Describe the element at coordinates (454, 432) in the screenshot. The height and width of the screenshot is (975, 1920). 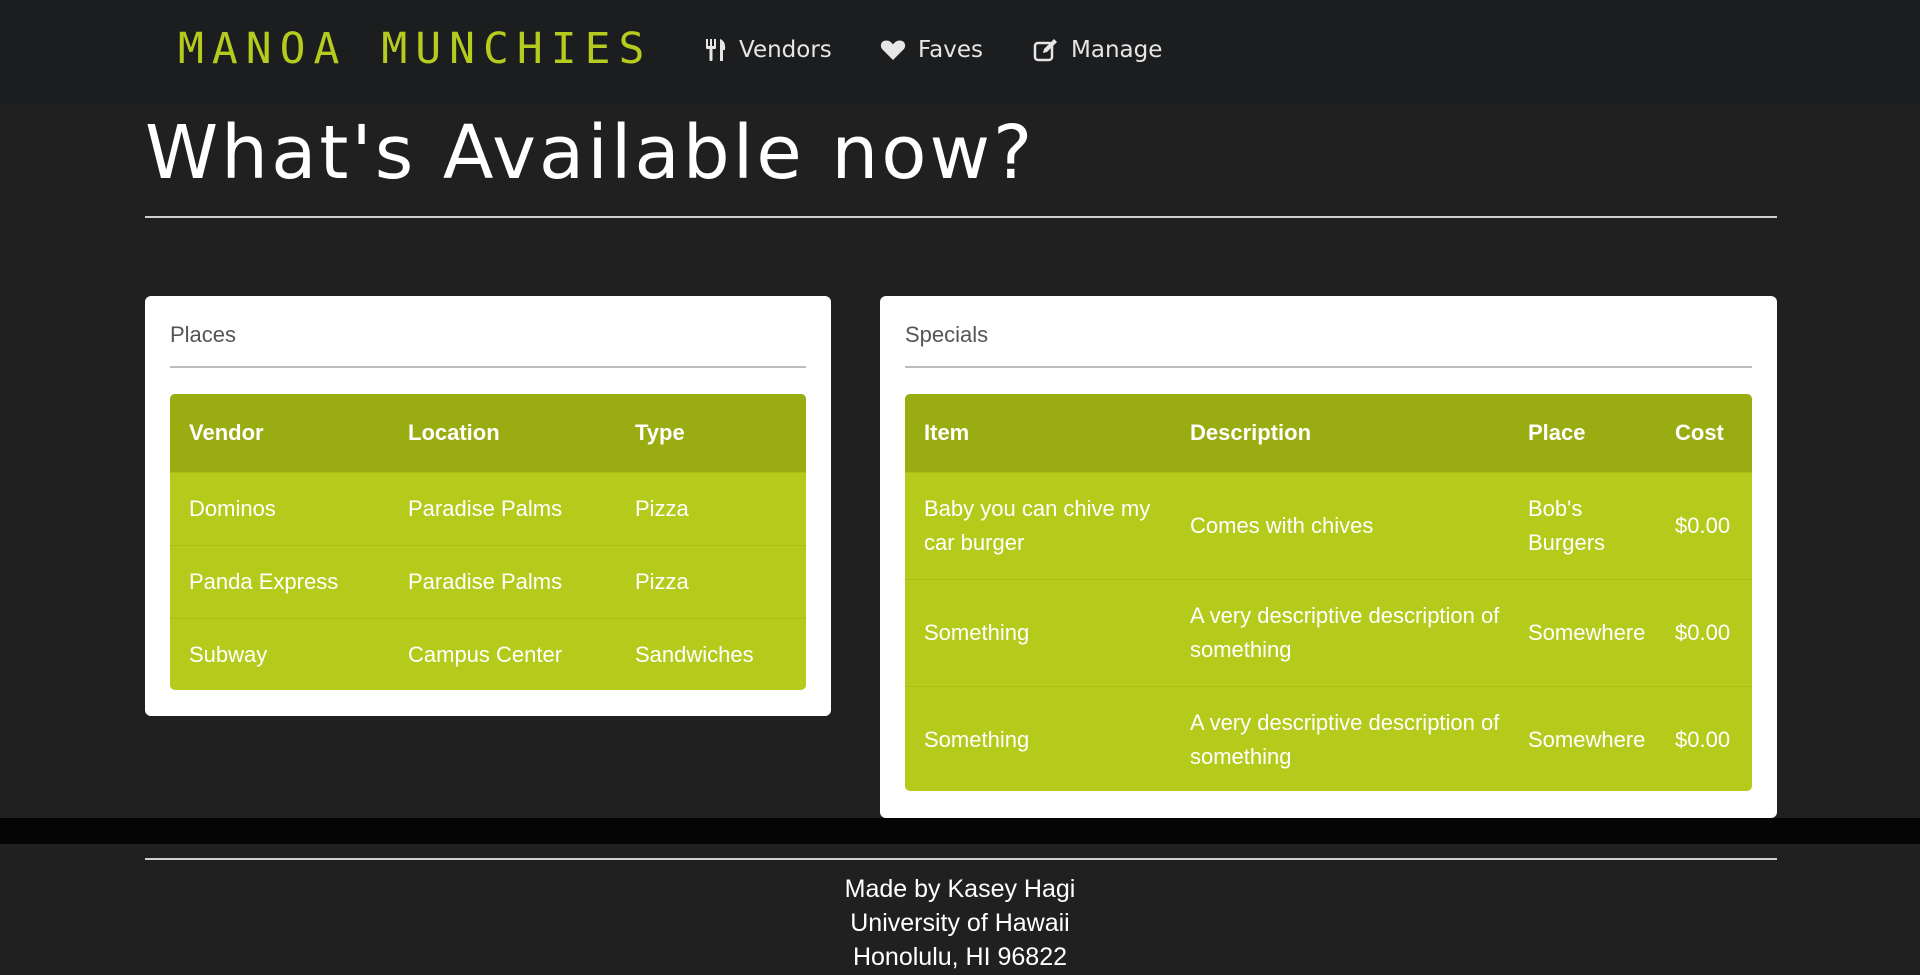
I see `column-header-location: Location` at that location.